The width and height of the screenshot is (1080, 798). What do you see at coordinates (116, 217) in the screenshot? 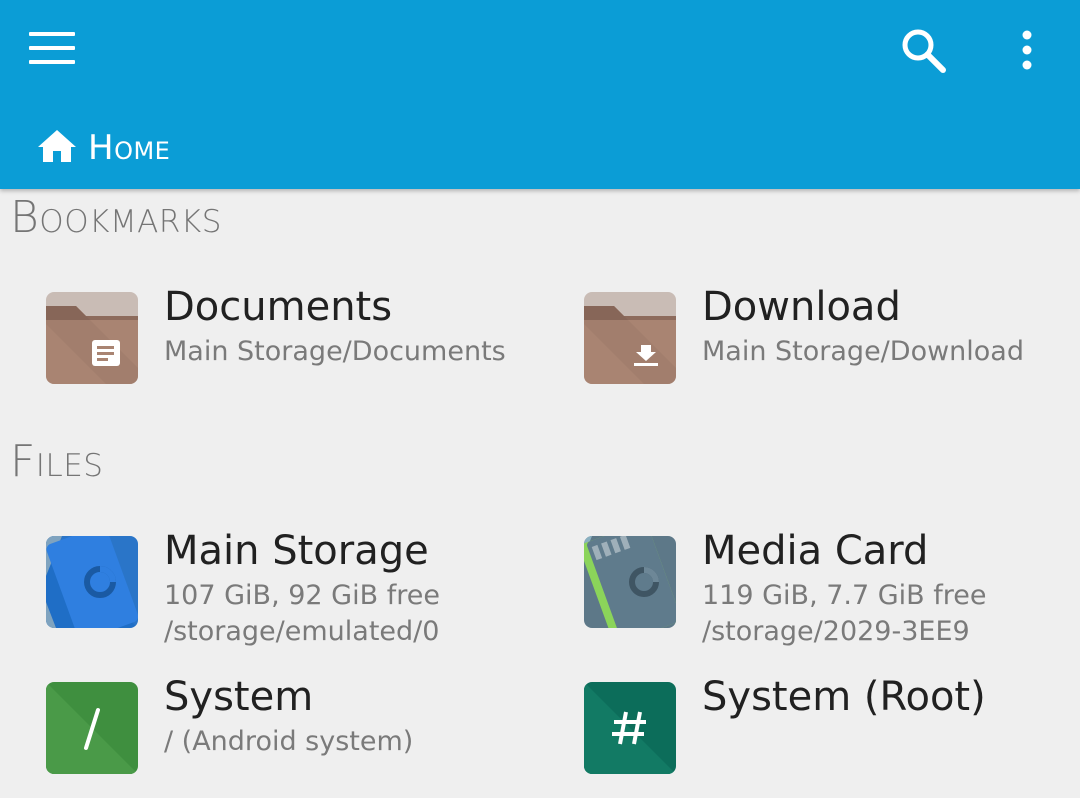
I see `section-title-bookmarks: Bookmarks` at bounding box center [116, 217].